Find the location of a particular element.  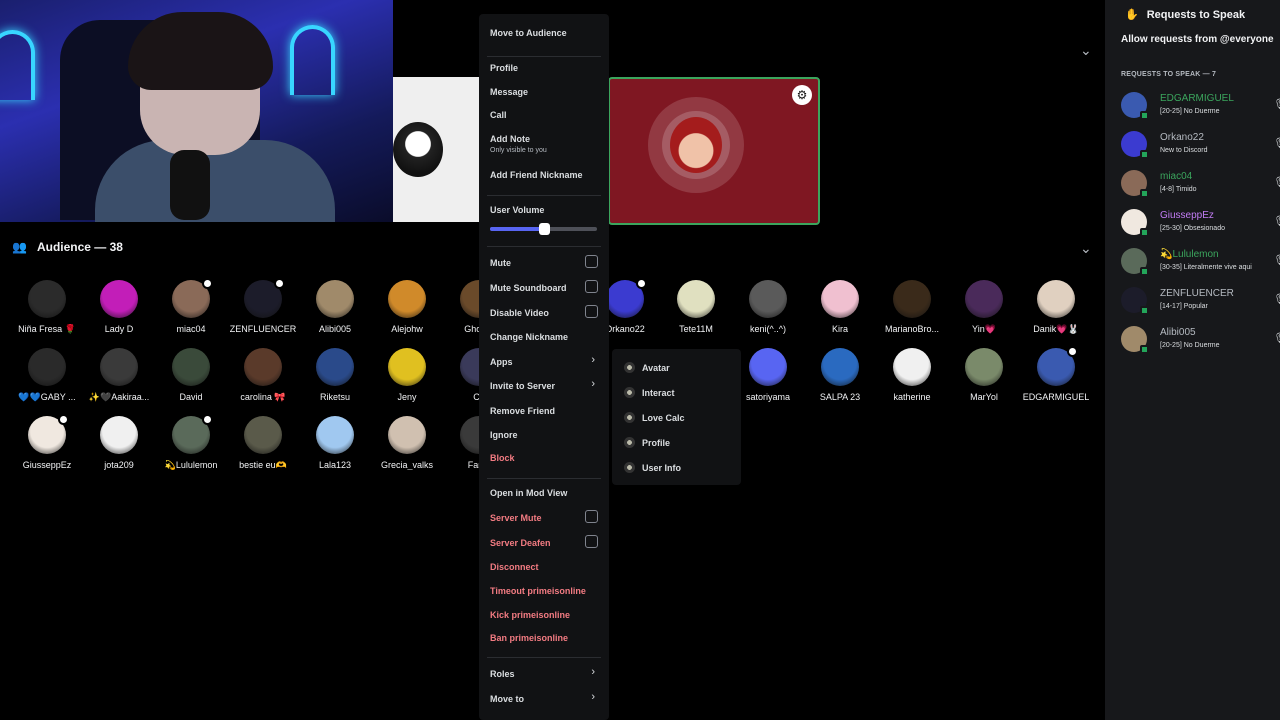

mute-item: Mute is located at coordinates (500, 263).